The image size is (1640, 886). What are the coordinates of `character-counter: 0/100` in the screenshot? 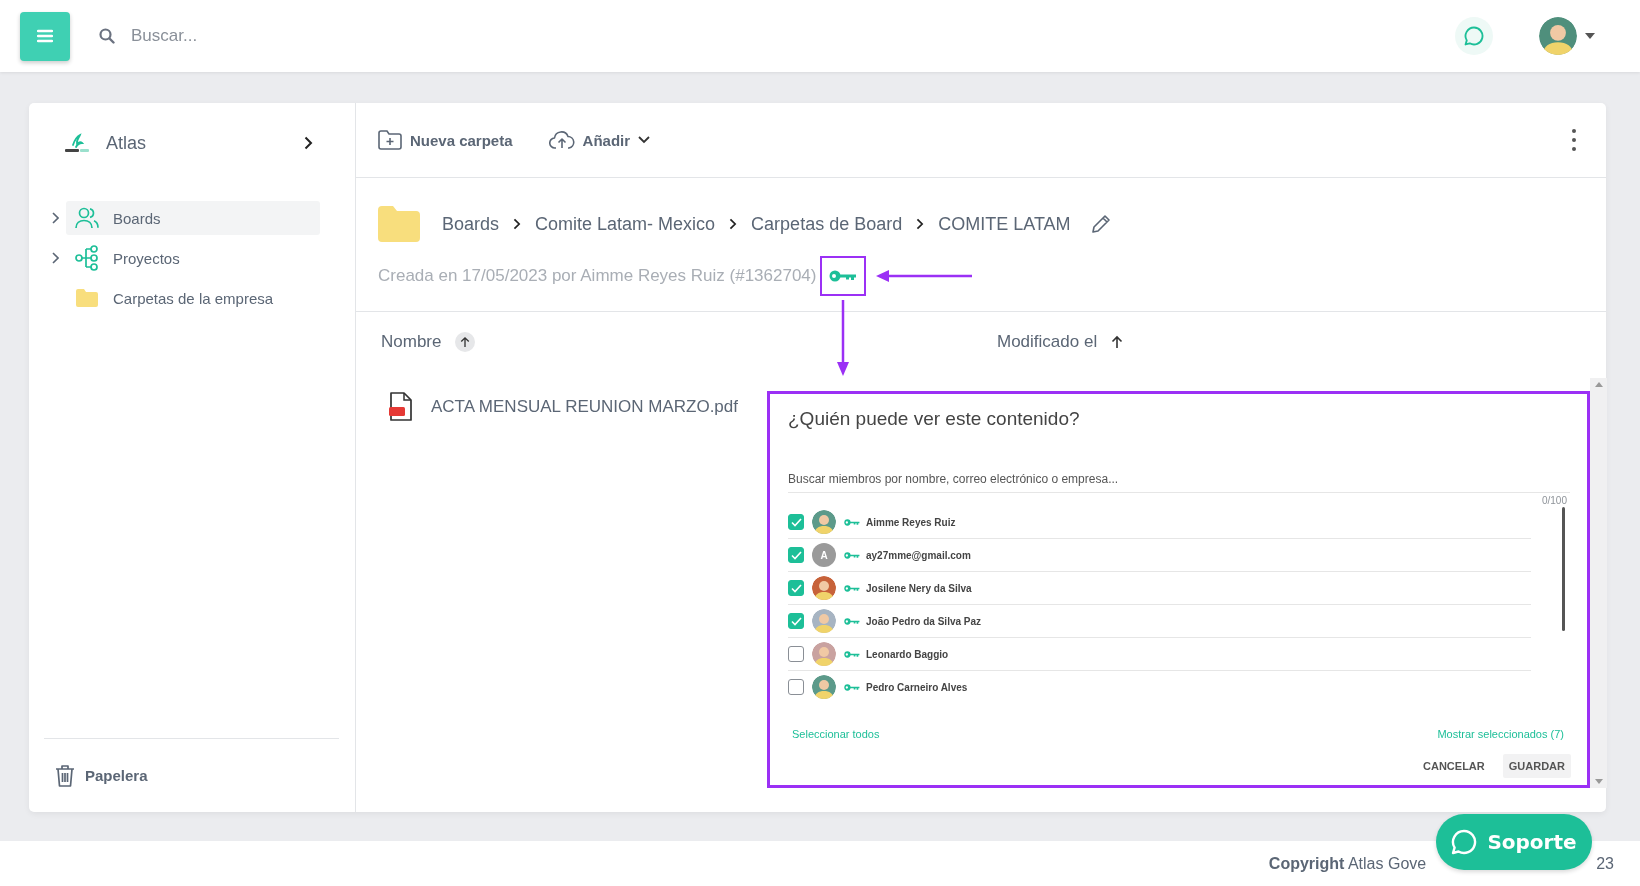 It's located at (1553, 500).